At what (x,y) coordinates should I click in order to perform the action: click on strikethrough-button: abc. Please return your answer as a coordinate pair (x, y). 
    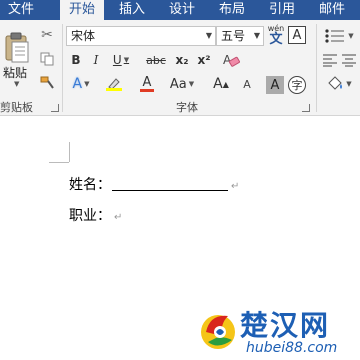
    Looking at the image, I should click on (156, 60).